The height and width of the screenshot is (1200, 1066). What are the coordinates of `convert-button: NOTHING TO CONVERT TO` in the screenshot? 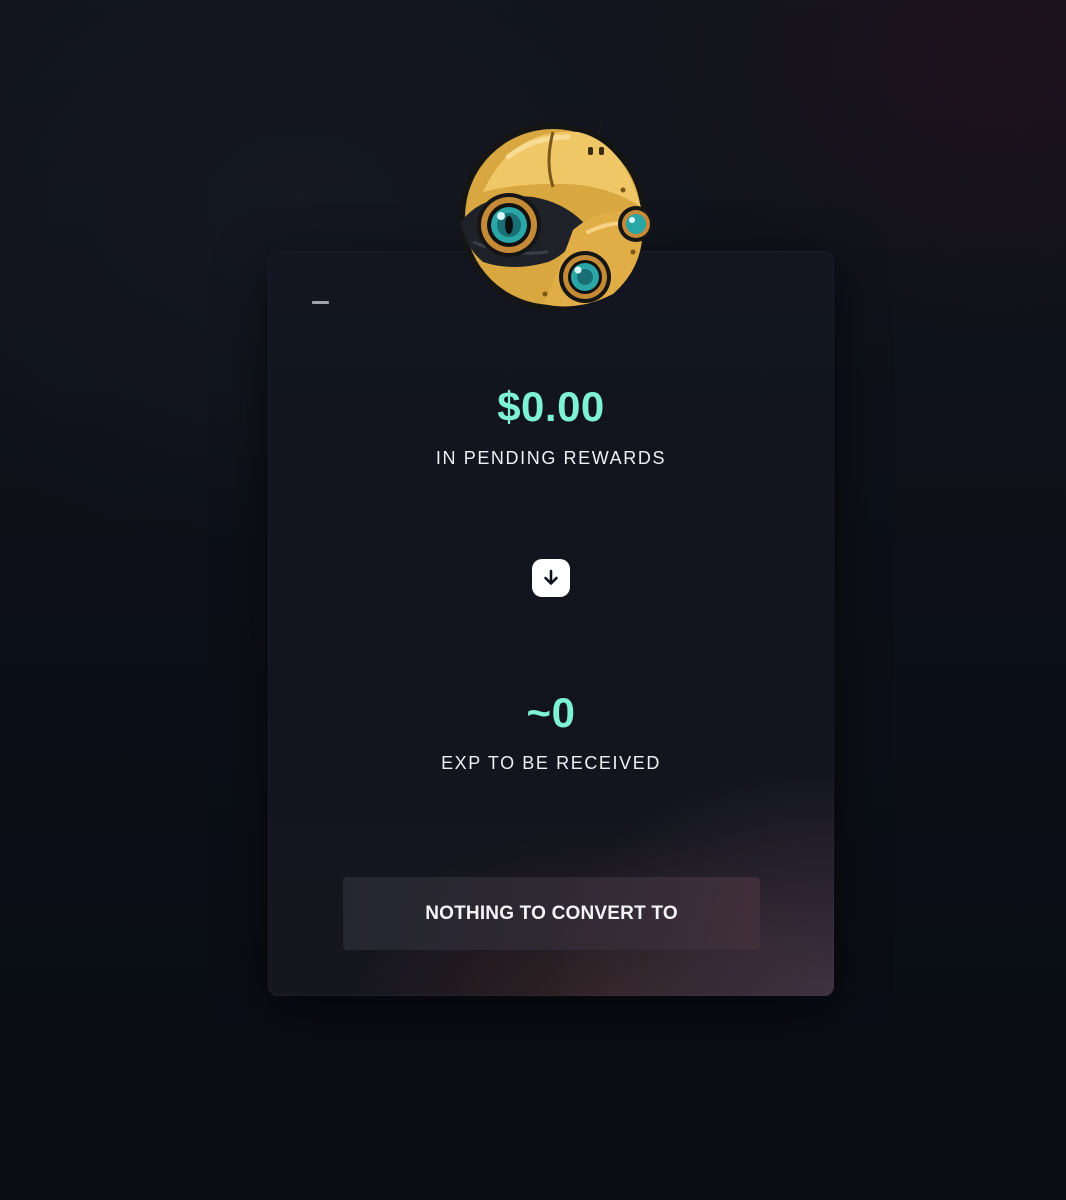 It's located at (551, 913).